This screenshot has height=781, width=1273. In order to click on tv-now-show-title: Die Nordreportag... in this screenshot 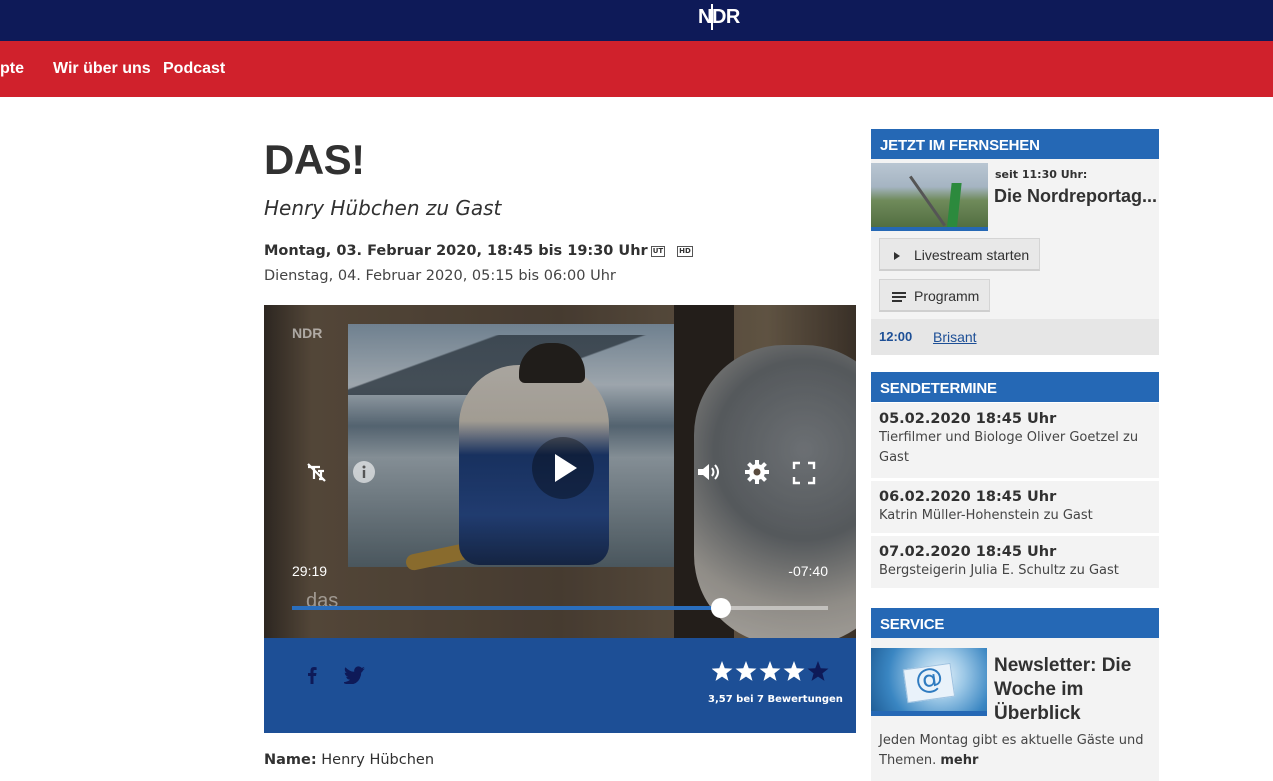, I will do `click(1075, 196)`.